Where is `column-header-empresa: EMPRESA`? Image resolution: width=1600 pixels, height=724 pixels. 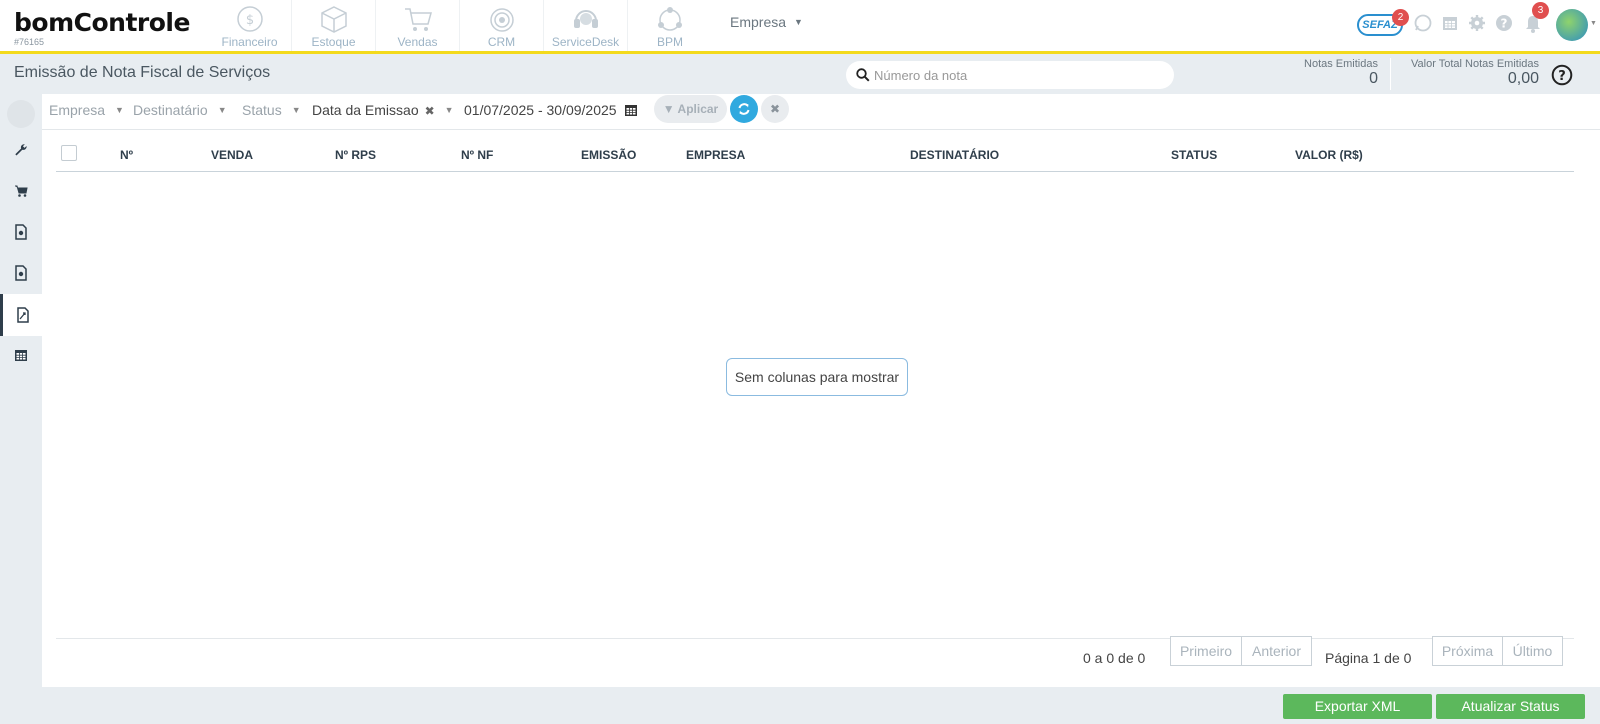
column-header-empresa: EMPRESA is located at coordinates (715, 155).